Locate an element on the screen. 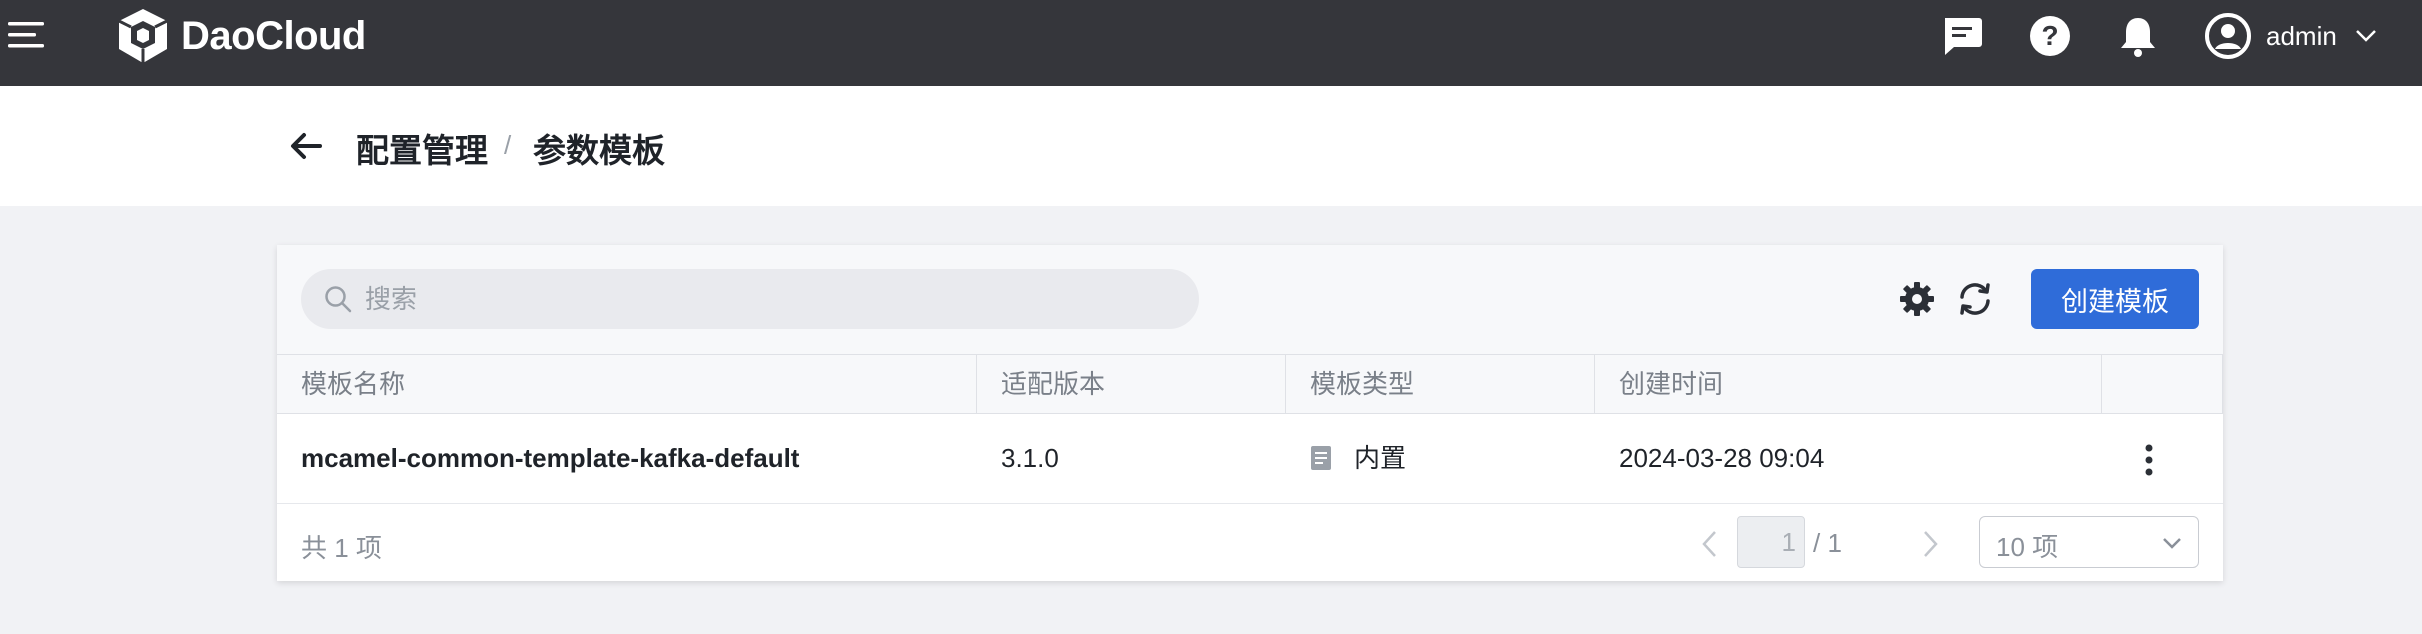 This screenshot has height=634, width=2422. breadcrumb-current: 参数模板 is located at coordinates (599, 150).